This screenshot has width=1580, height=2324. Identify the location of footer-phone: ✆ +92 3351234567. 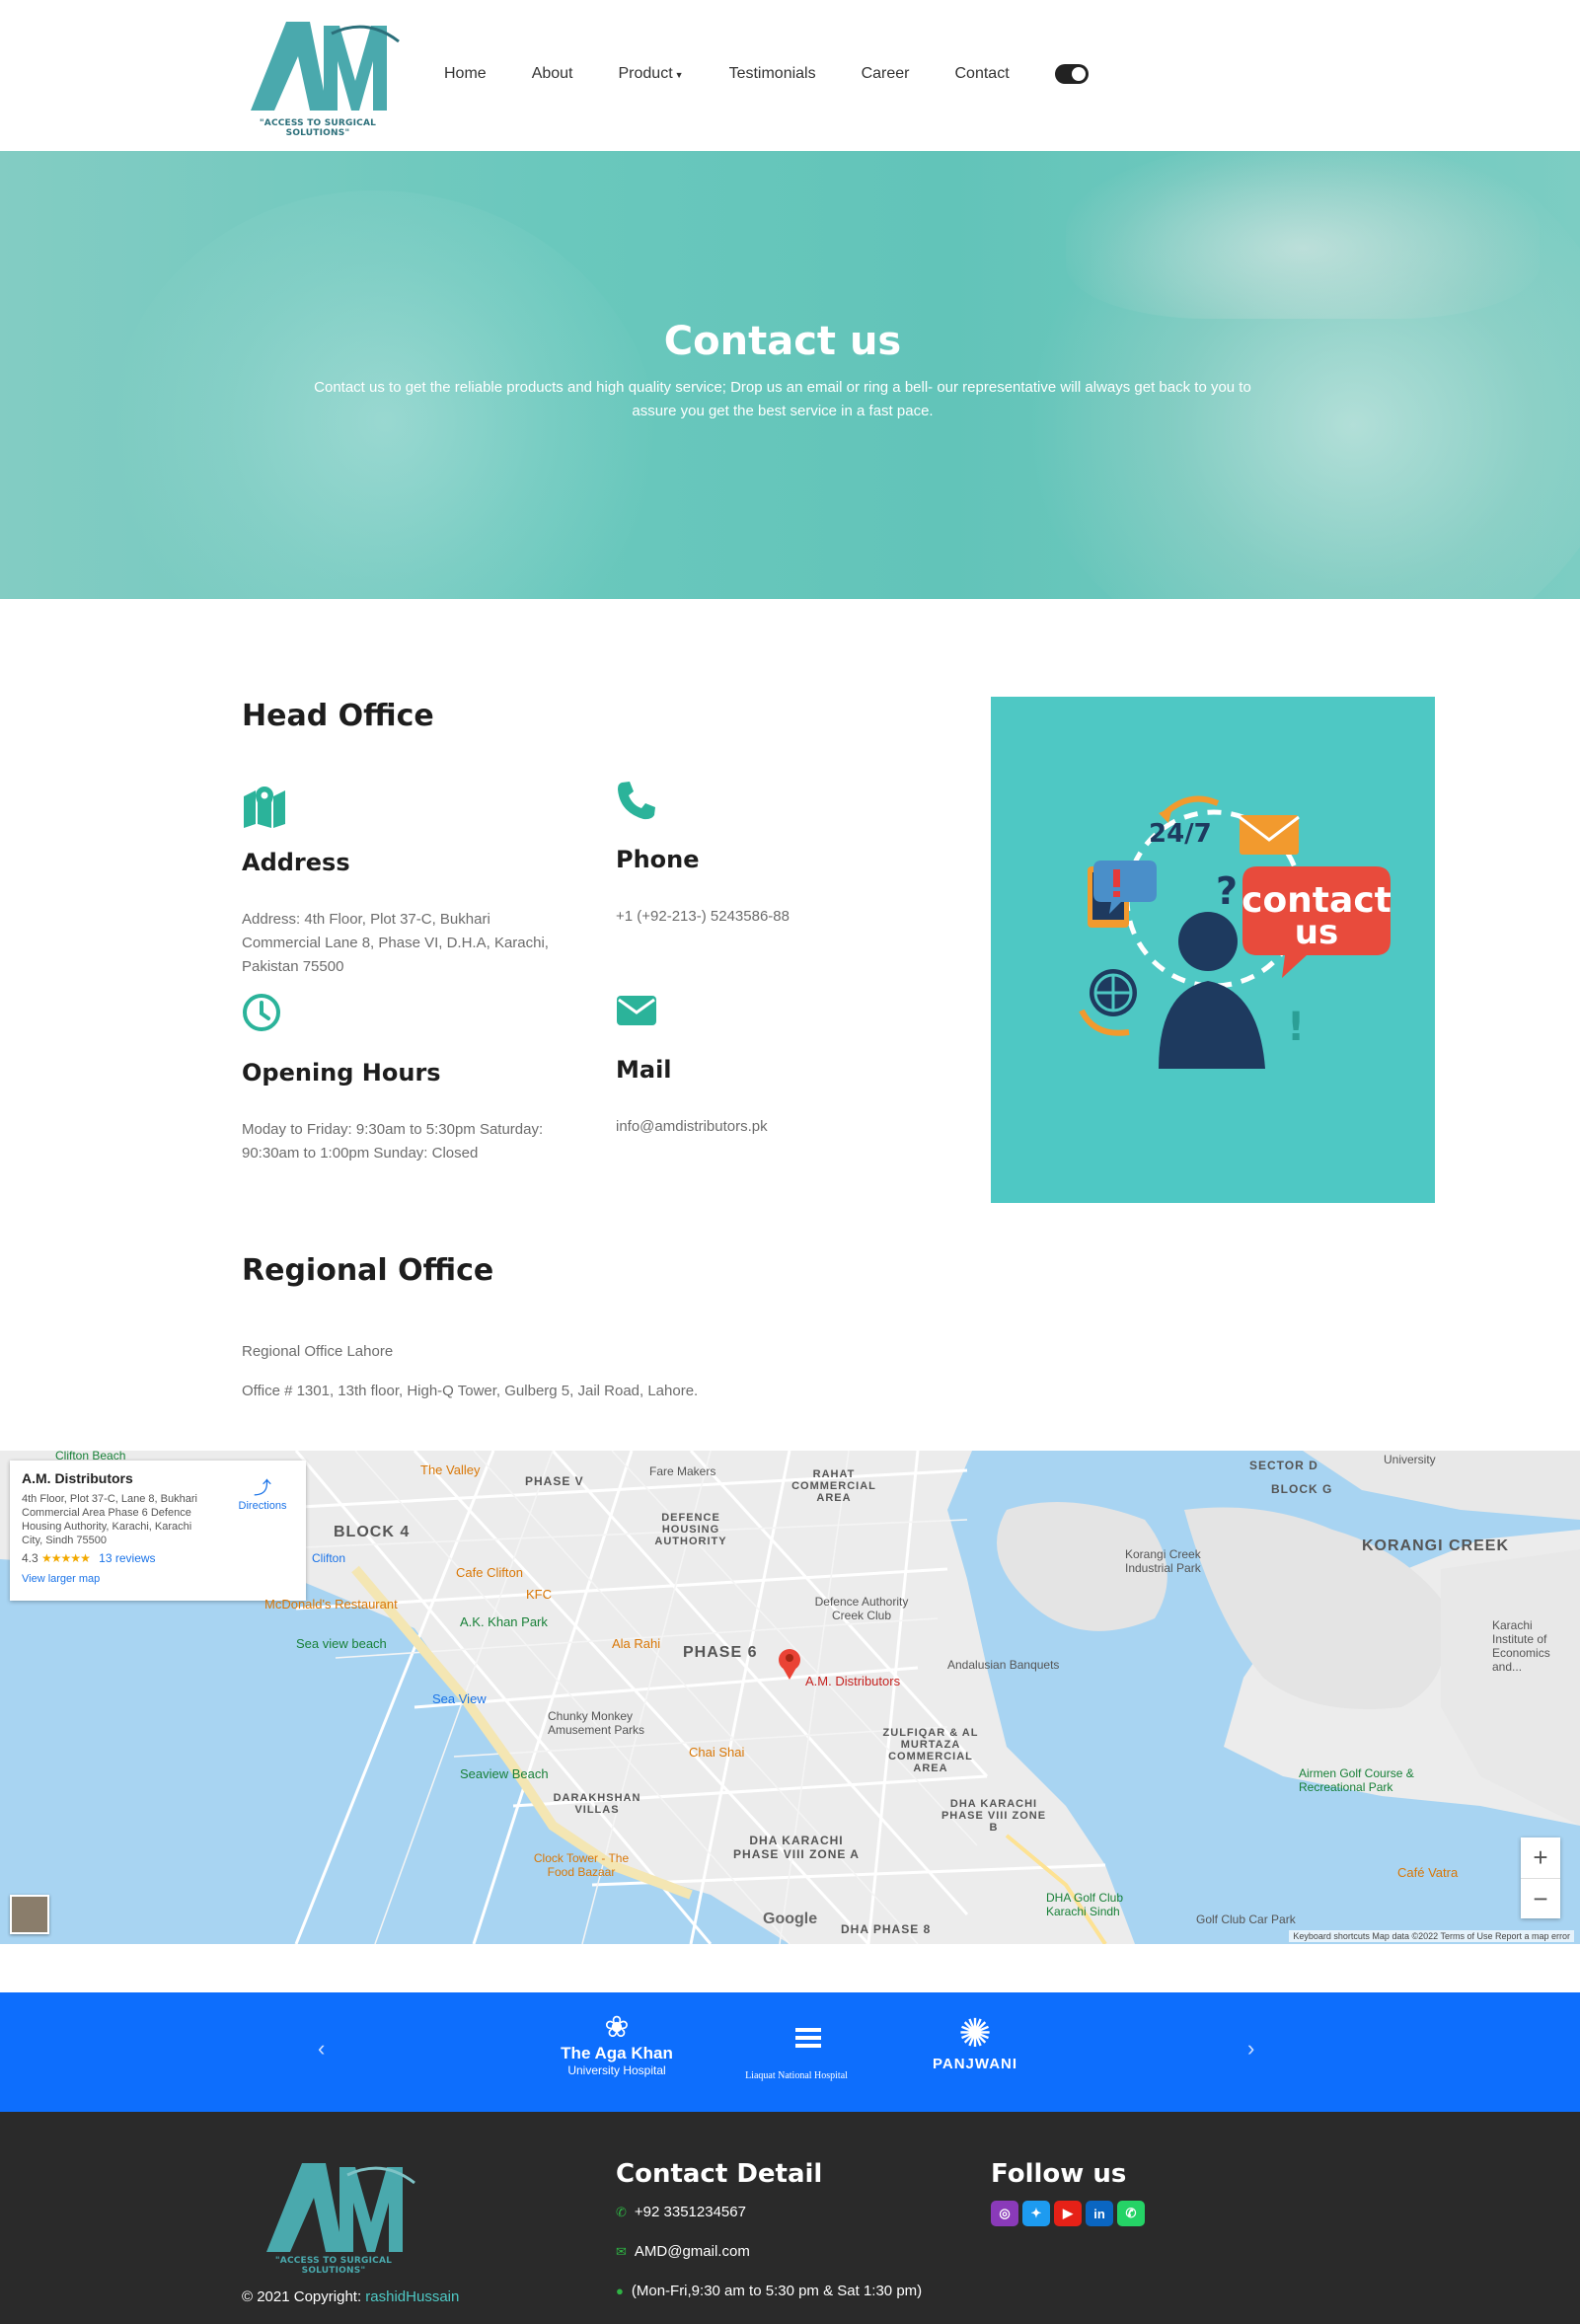
(681, 2212).